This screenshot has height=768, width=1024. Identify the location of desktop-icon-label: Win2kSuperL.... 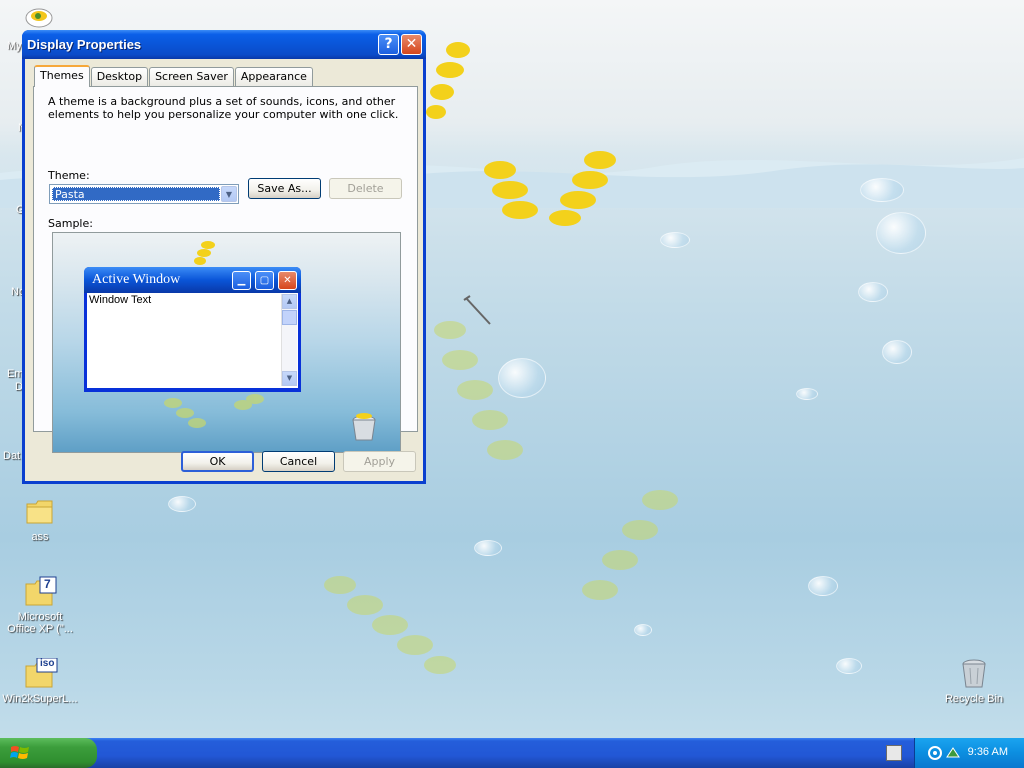
(40, 699).